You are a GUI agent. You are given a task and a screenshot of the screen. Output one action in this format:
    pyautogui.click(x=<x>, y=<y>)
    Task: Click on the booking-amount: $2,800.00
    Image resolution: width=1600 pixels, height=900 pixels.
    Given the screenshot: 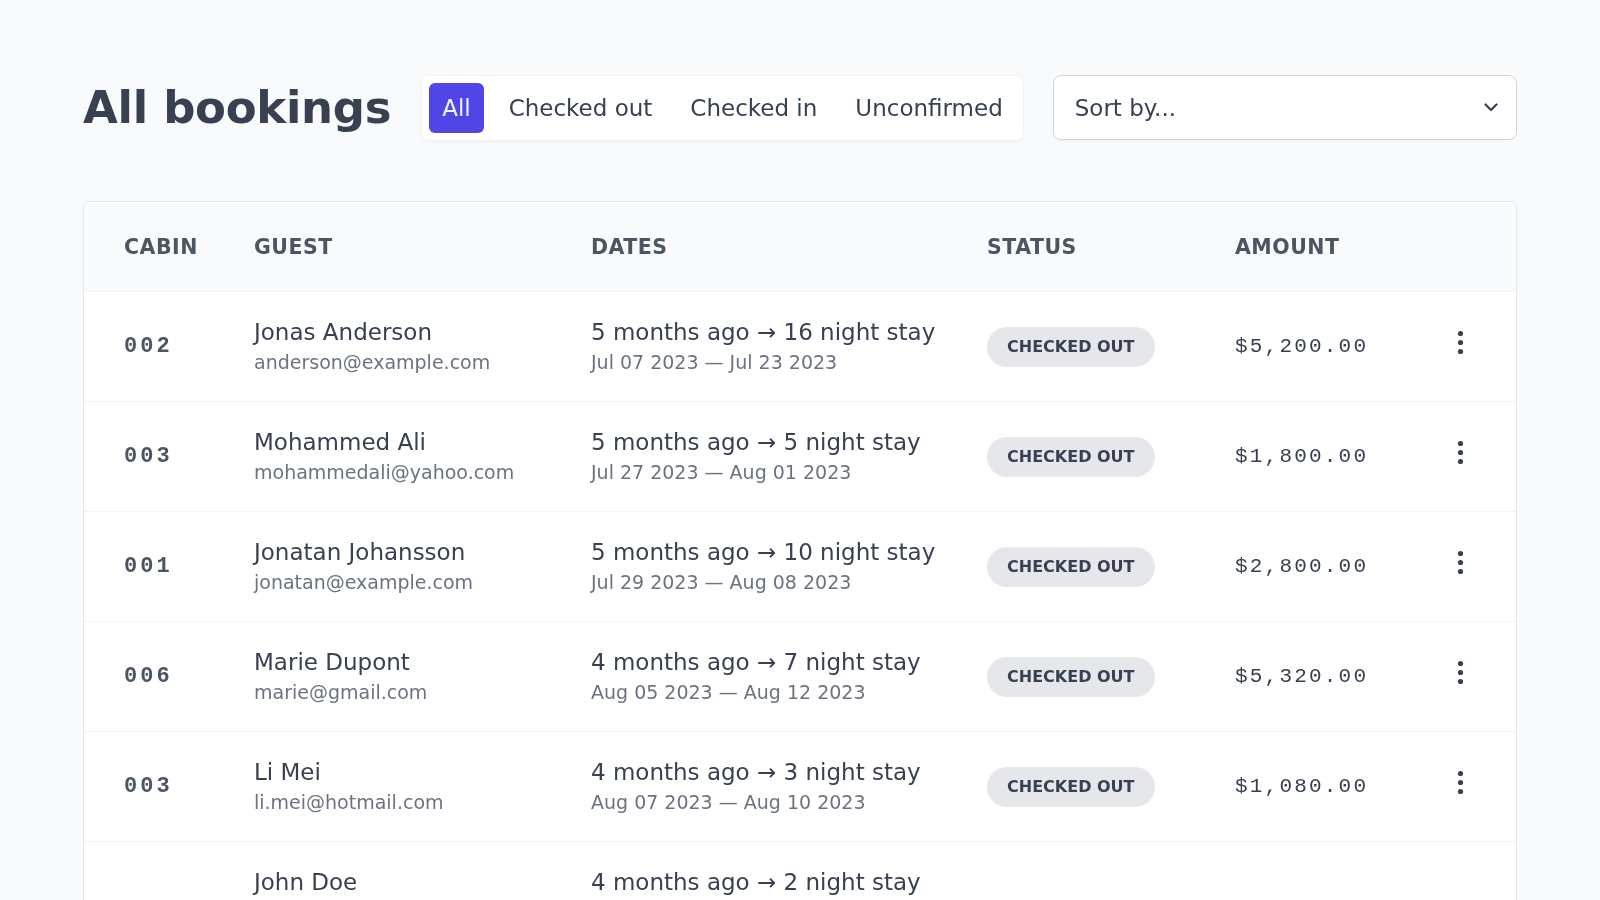 What is the action you would take?
    pyautogui.click(x=1302, y=566)
    